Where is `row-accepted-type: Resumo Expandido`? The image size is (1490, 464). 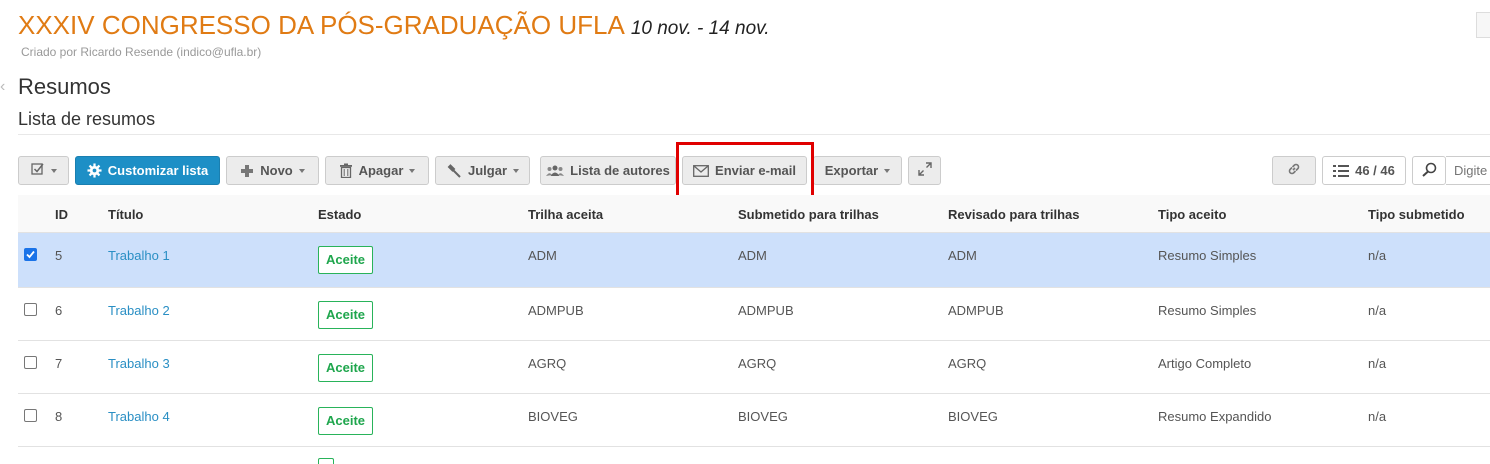 row-accepted-type: Resumo Expandido is located at coordinates (1215, 416).